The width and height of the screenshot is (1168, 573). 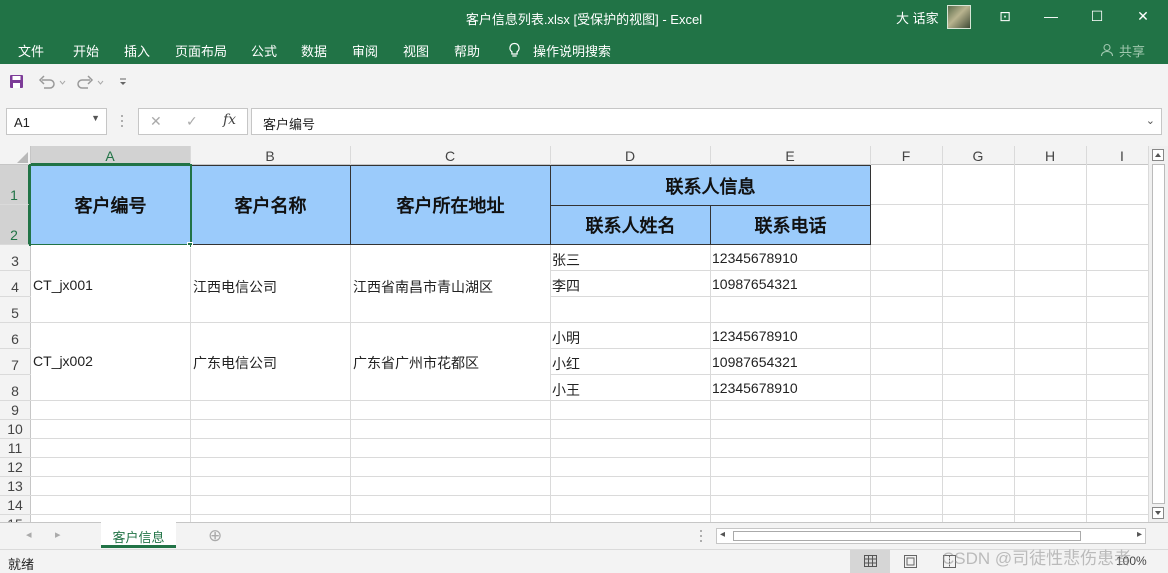 I want to click on contact-name-cell: 小明, so click(x=566, y=338).